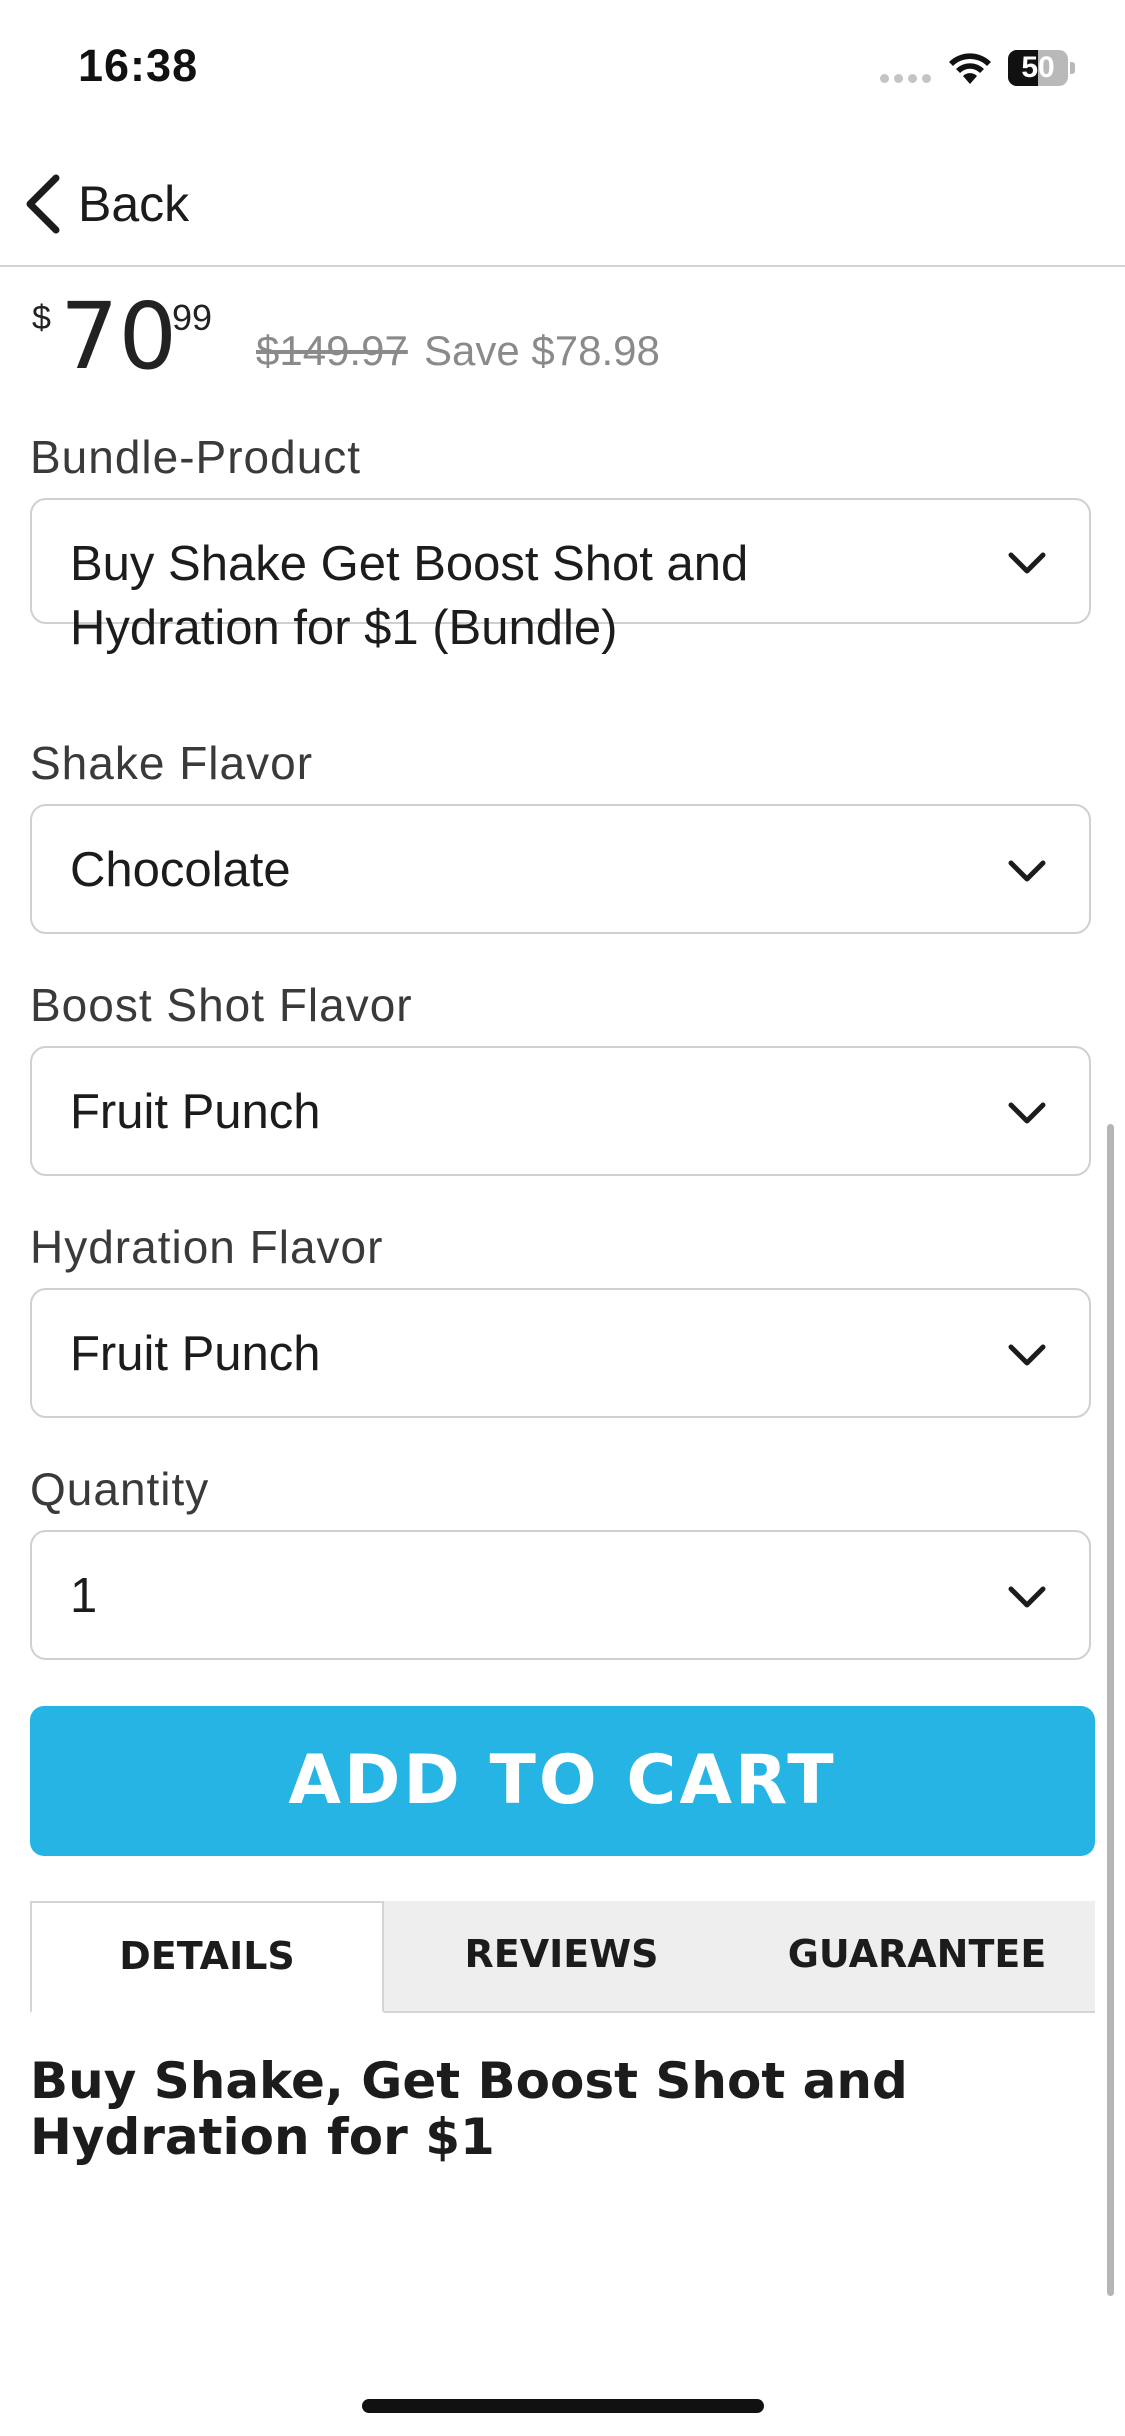 Image resolution: width=1125 pixels, height=2436 pixels. Describe the element at coordinates (1110, 1710) in the screenshot. I see `scrollbar` at that location.